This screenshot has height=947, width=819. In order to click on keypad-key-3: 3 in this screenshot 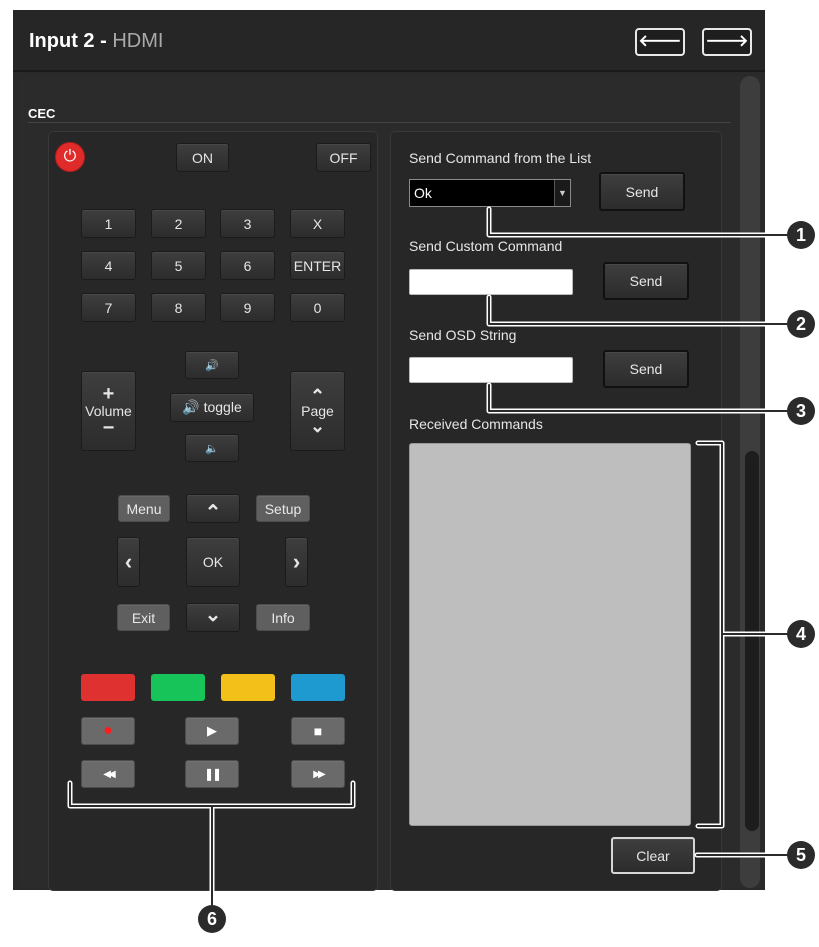, I will do `click(247, 223)`.